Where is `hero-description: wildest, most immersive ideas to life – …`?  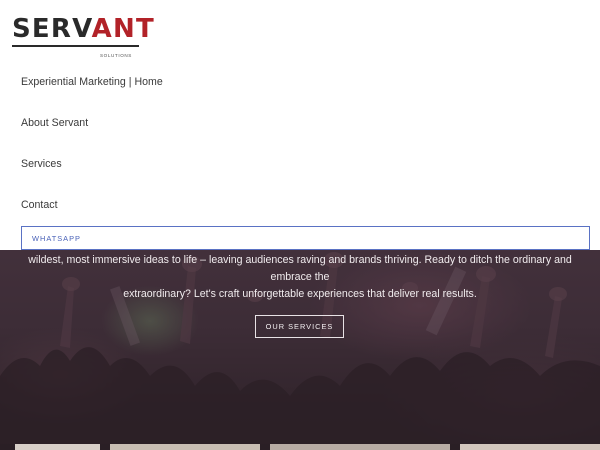
hero-description: wildest, most immersive ideas to life – … is located at coordinates (300, 277).